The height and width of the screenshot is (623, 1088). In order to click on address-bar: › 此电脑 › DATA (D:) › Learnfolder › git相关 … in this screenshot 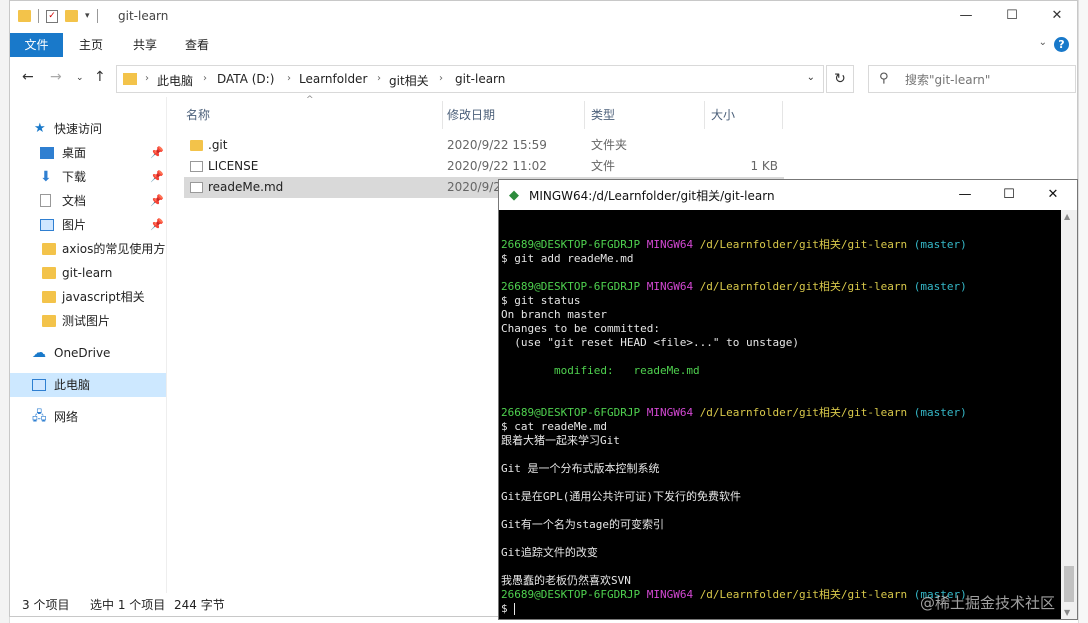, I will do `click(470, 79)`.